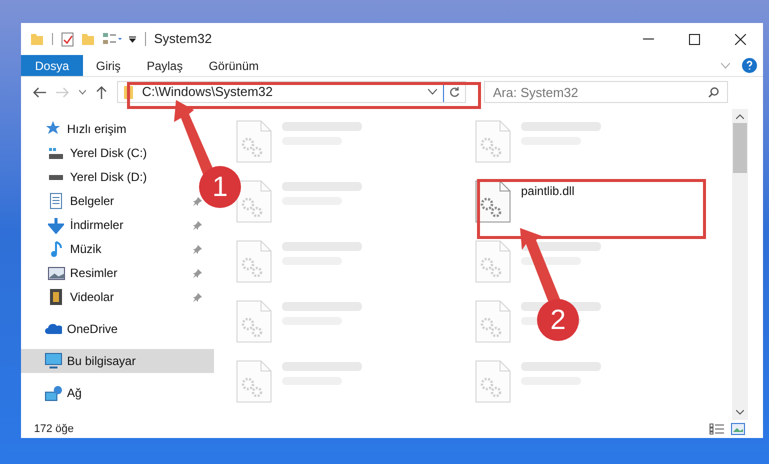 The image size is (769, 464). Describe the element at coordinates (454, 92) in the screenshot. I see `refresh-icon` at that location.